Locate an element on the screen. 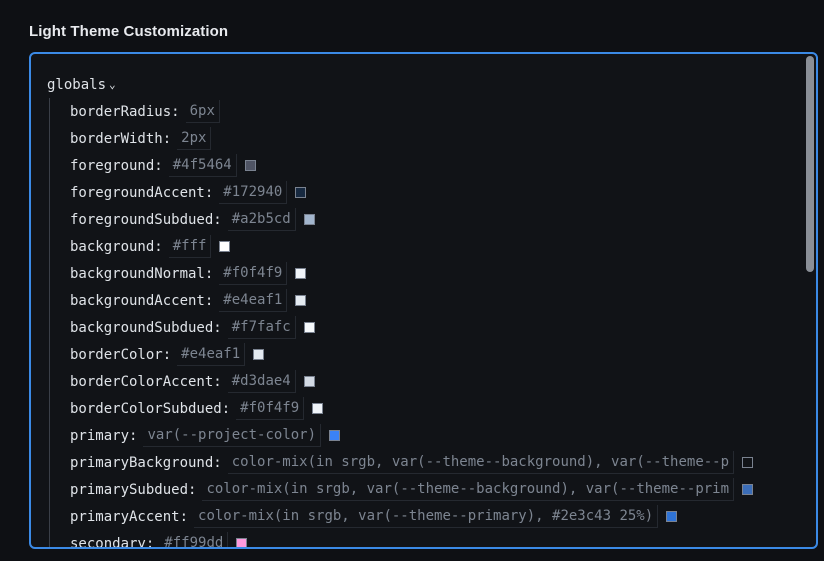 This screenshot has width=824, height=561. tree-row-backgroundNormal: backgroundNormal: #f0f4f9 is located at coordinates (429, 273).